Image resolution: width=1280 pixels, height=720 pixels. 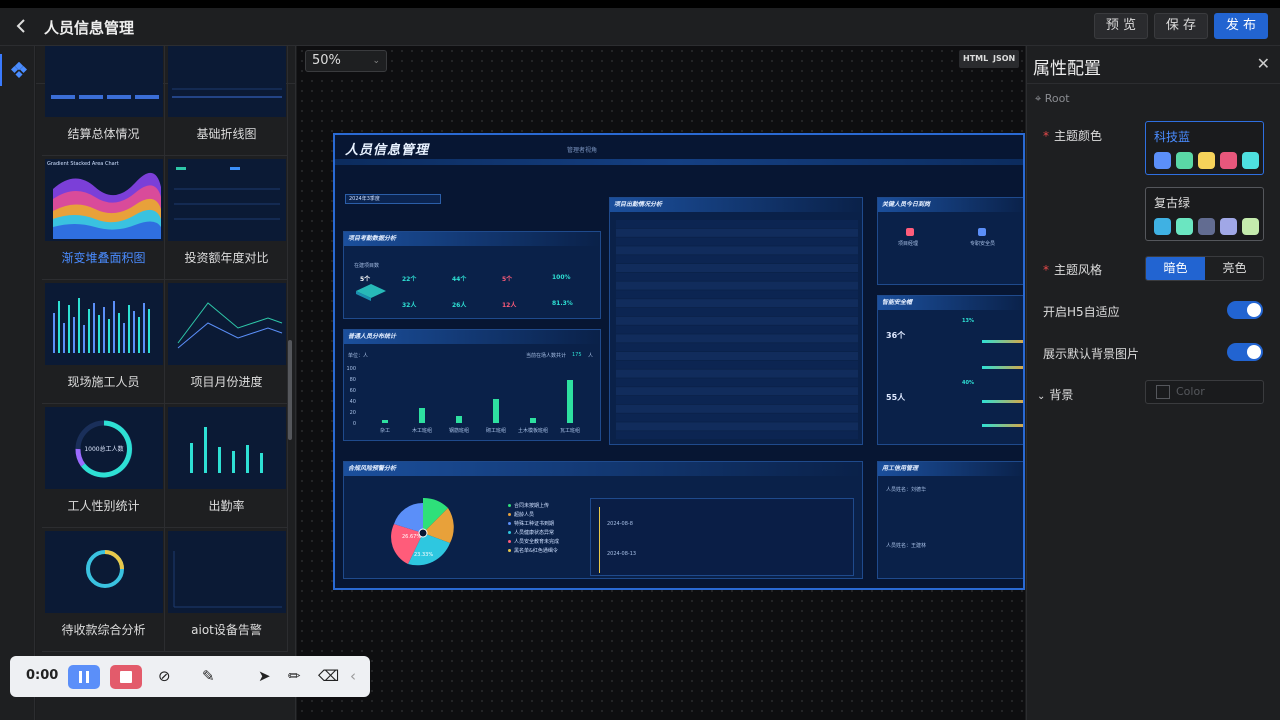 I want to click on timeline-line, so click(x=599, y=540).